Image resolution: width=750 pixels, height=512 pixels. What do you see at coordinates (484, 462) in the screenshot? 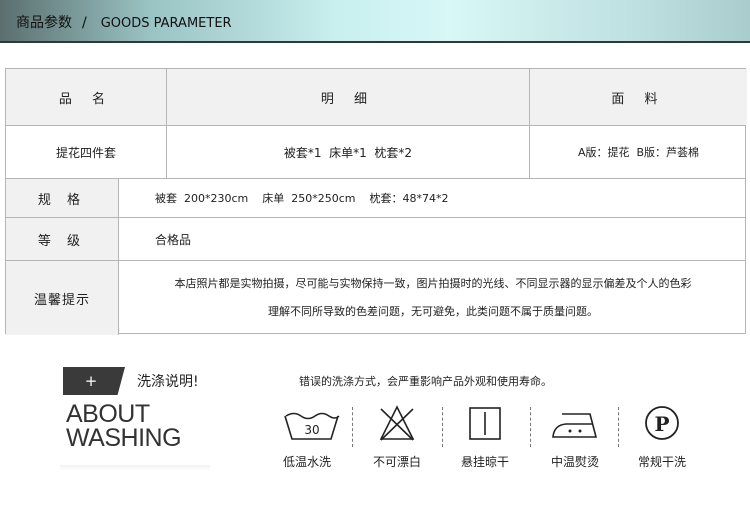
I see `hang-dry-label: 悬挂晾干` at bounding box center [484, 462].